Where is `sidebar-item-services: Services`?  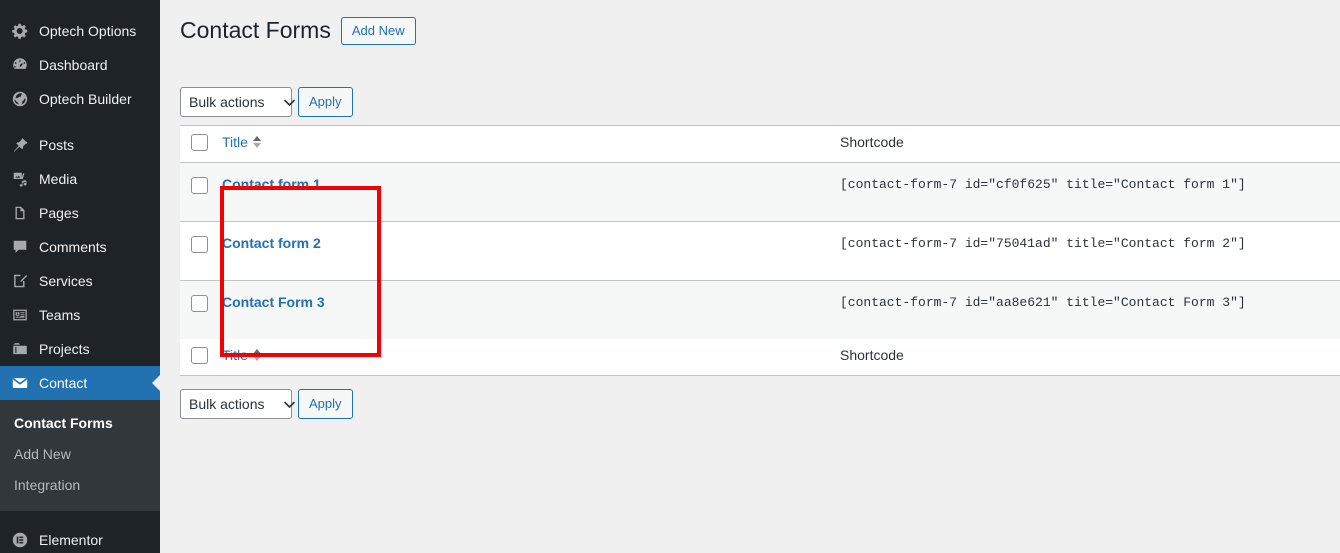 sidebar-item-services: Services is located at coordinates (80, 281).